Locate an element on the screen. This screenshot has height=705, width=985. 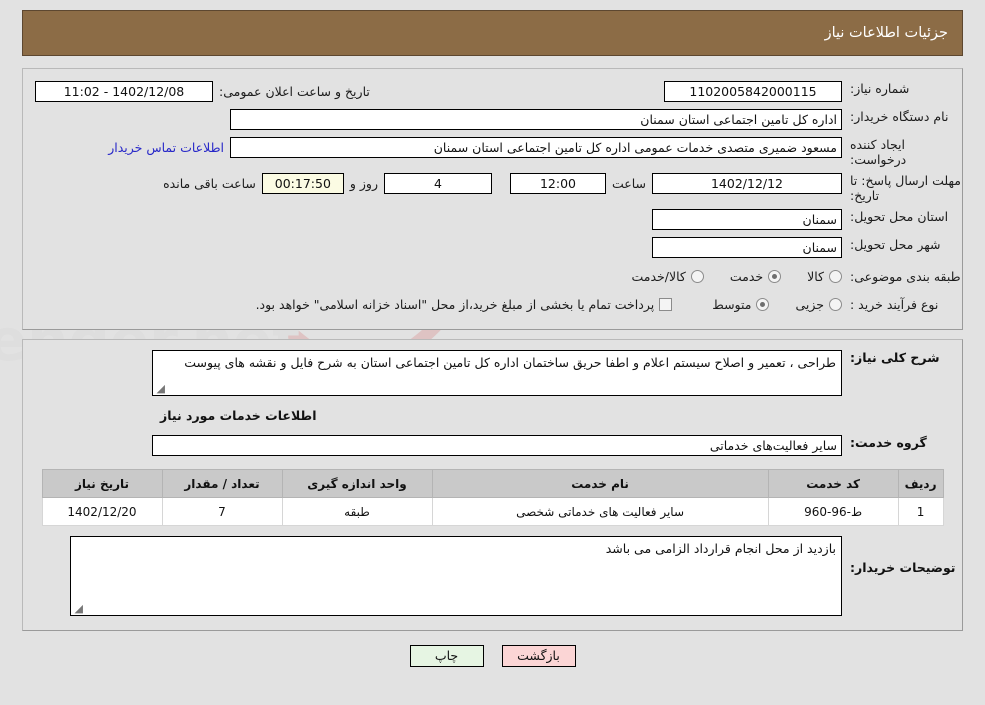
cell-qty: 7 is located at coordinates (222, 511).